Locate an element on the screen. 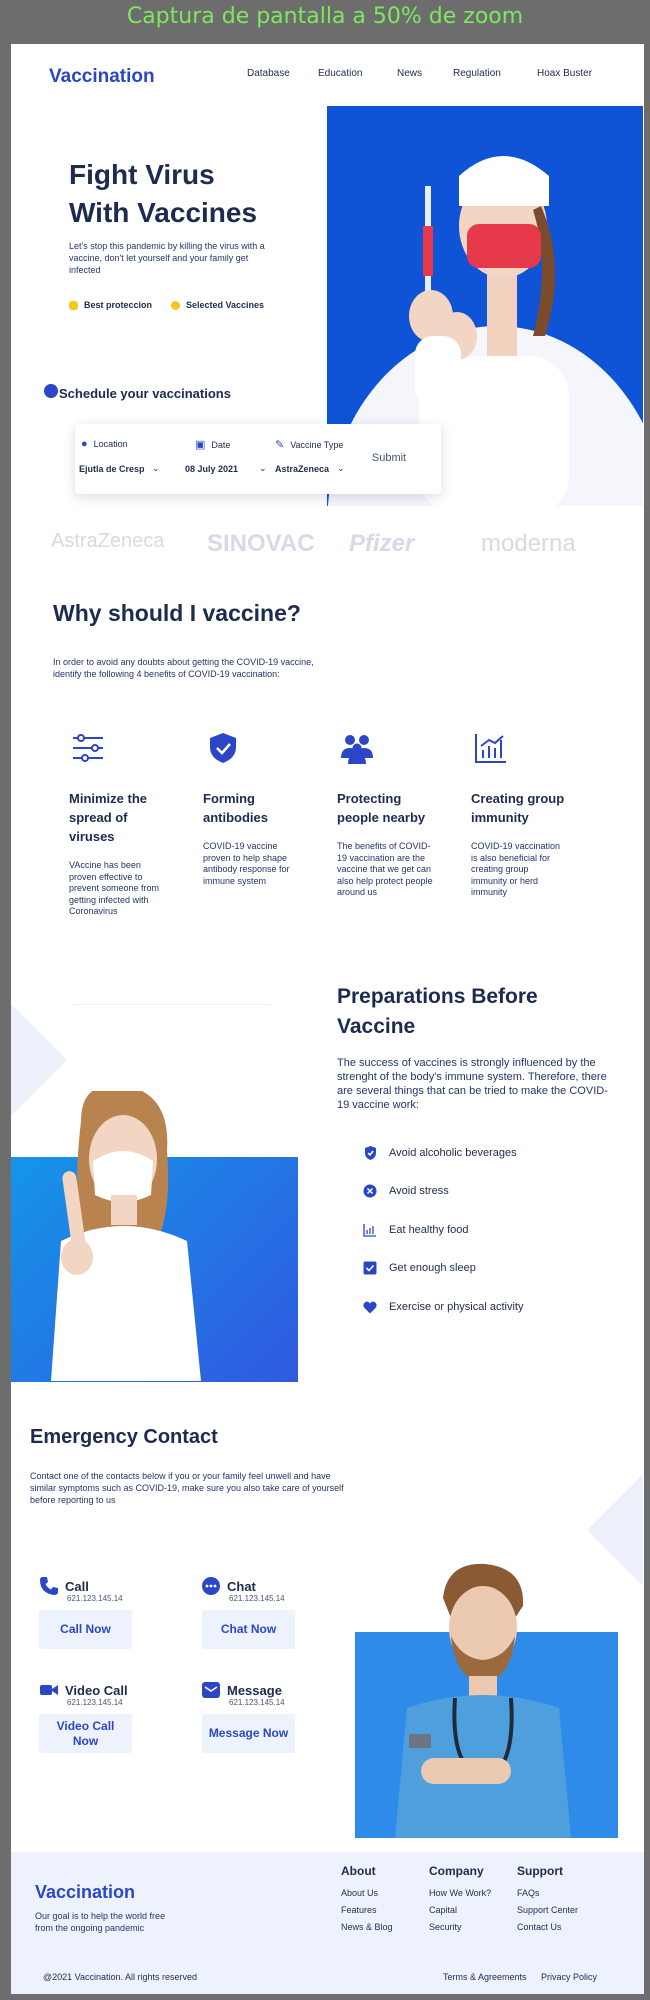 This screenshot has height=2000, width=650. brand-astrazeneca: AstraZeneca is located at coordinates (108, 541).